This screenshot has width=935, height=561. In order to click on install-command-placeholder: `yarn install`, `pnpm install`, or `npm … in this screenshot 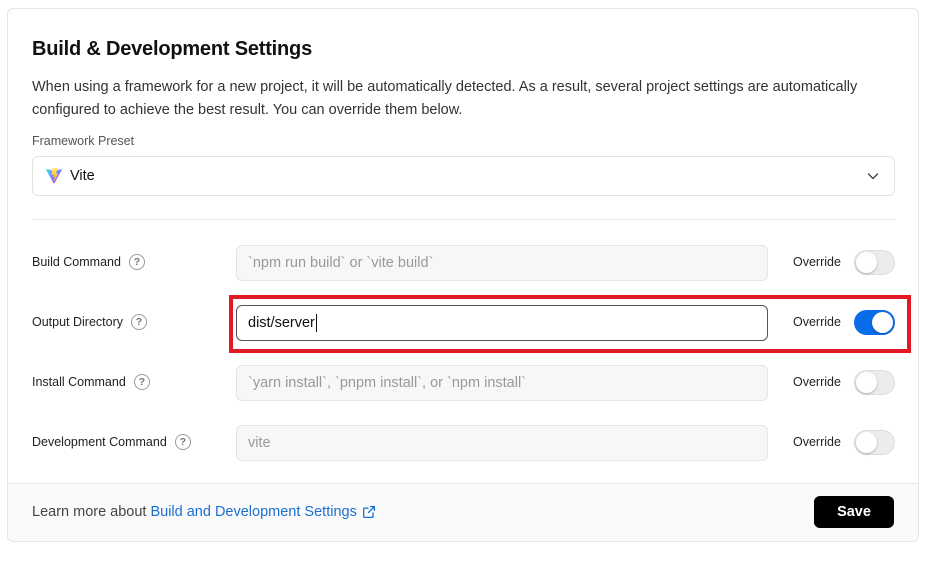, I will do `click(387, 383)`.